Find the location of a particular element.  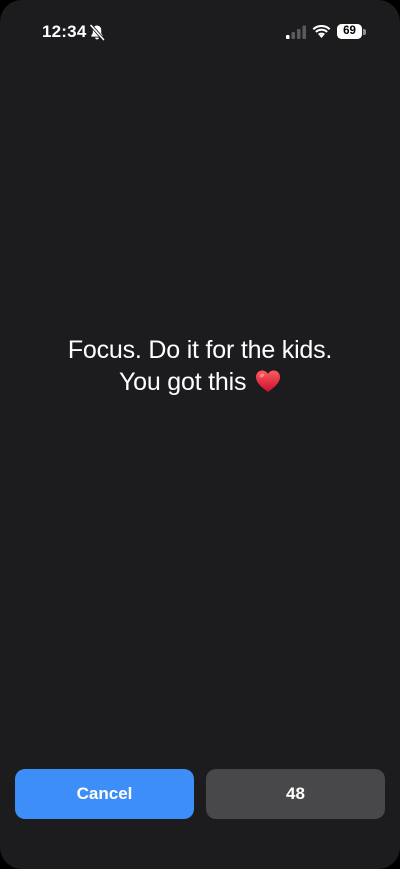

message-line-2-wrapper: You got this is located at coordinates (200, 382).